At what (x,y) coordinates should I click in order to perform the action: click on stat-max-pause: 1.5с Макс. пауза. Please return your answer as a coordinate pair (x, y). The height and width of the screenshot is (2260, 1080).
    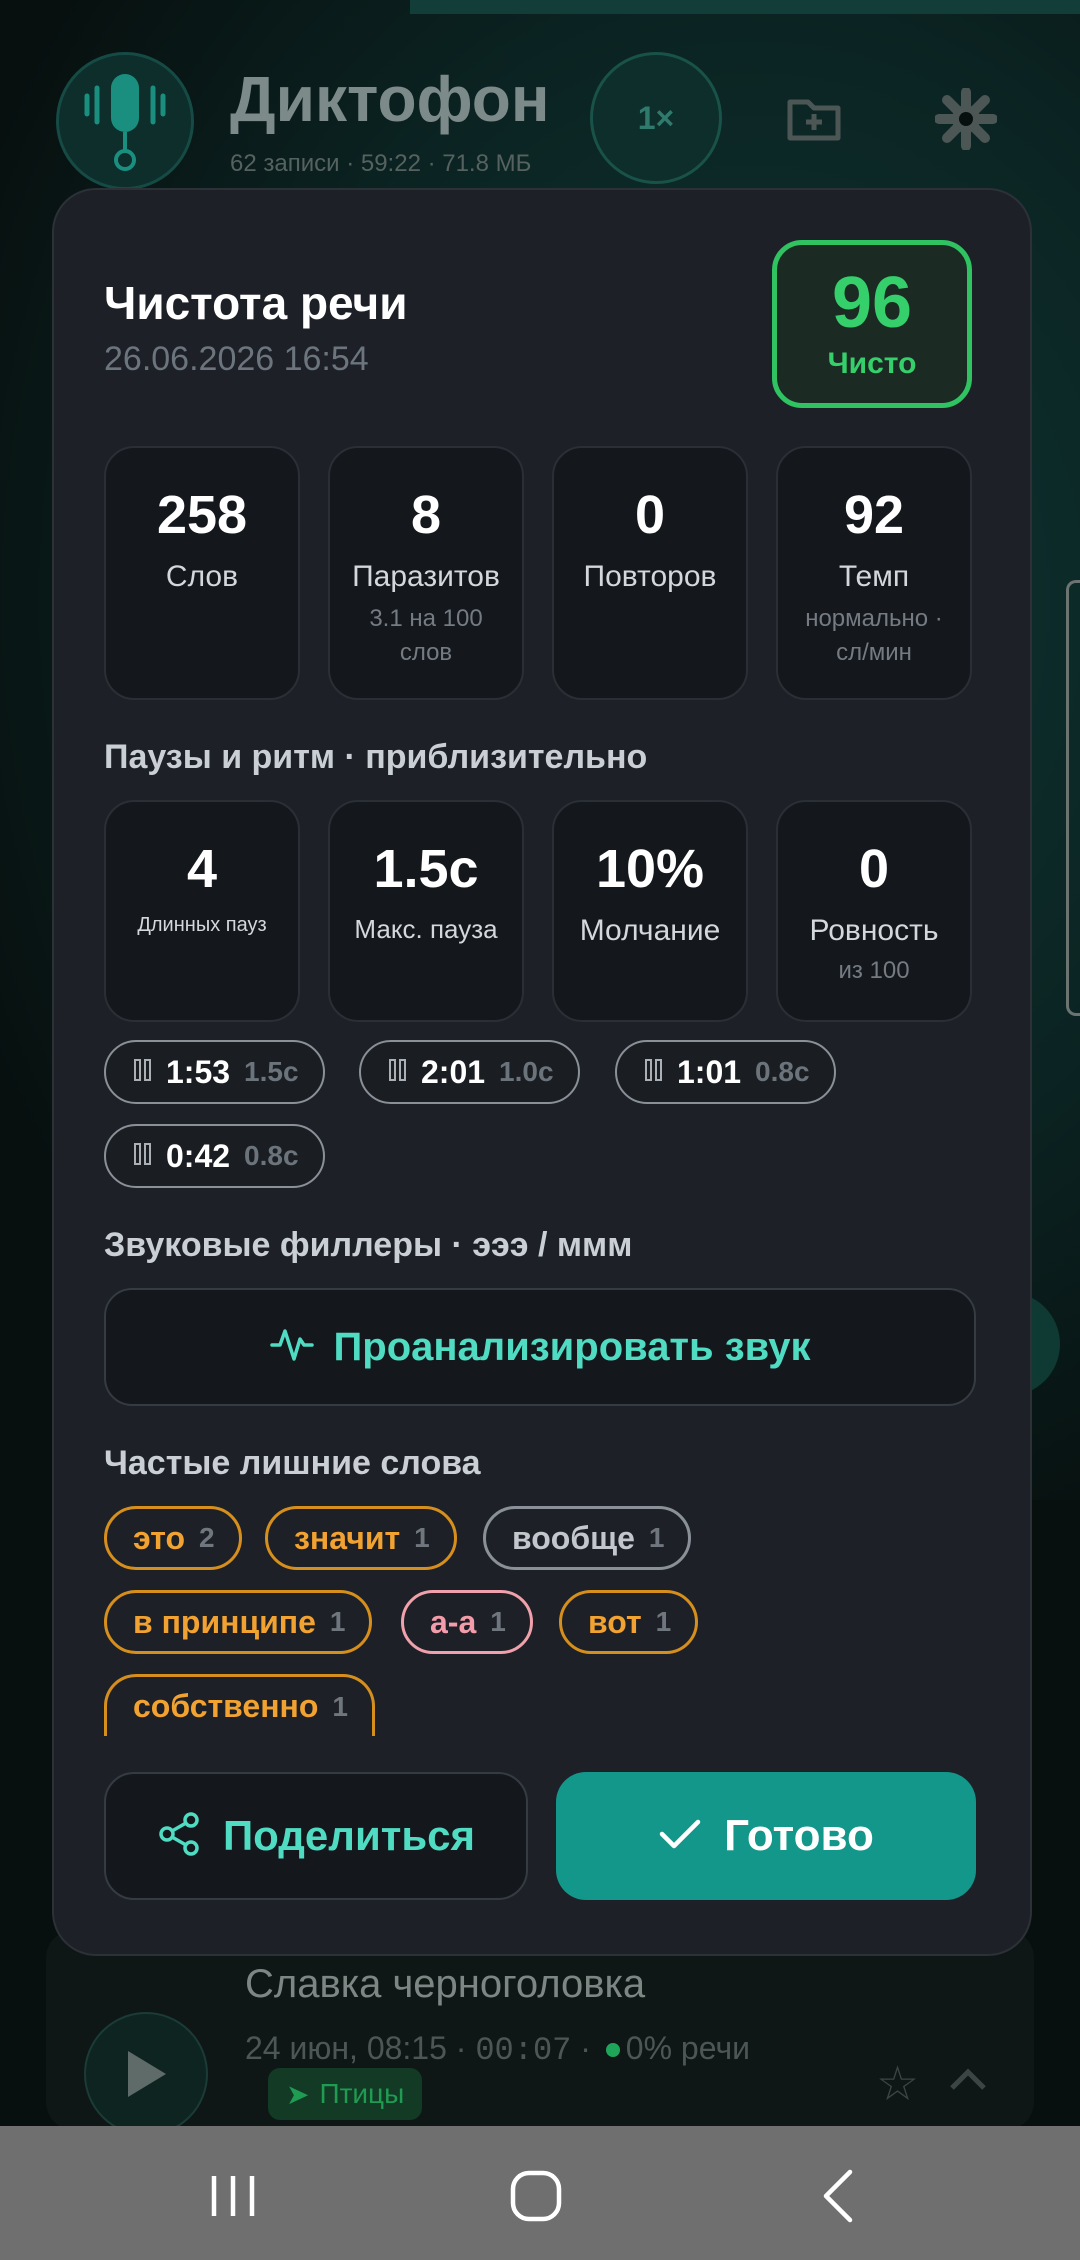
    Looking at the image, I should click on (426, 911).